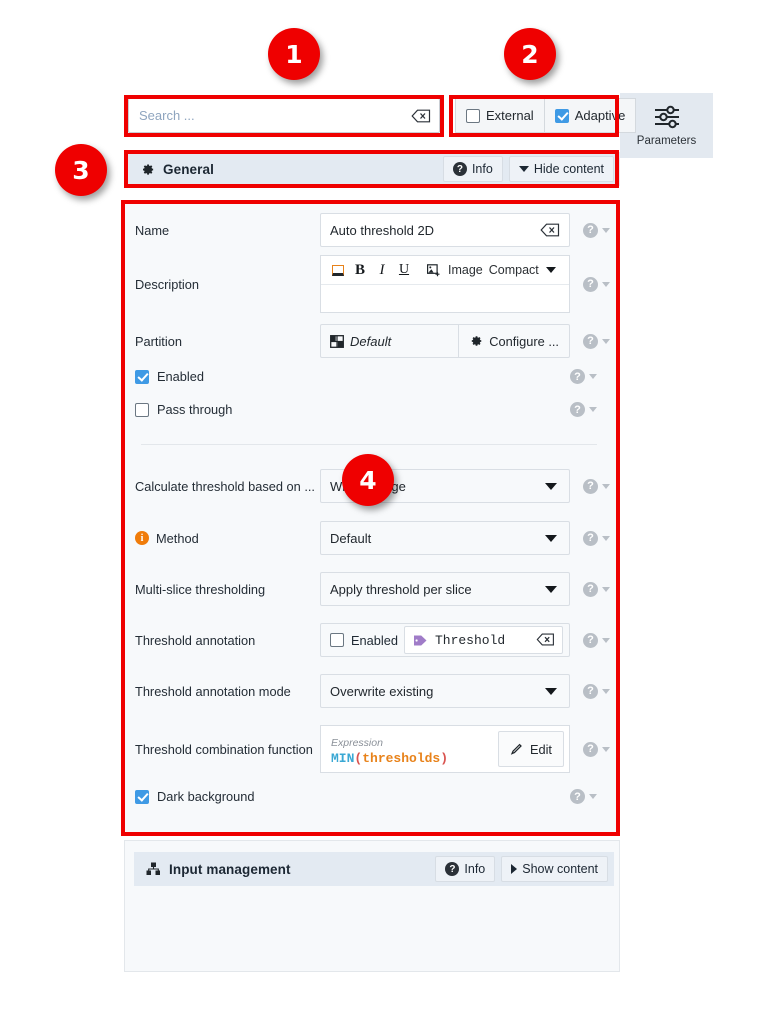 This screenshot has height=1014, width=776. What do you see at coordinates (596, 749) in the screenshot?
I see `threshold-combination-help: ?` at bounding box center [596, 749].